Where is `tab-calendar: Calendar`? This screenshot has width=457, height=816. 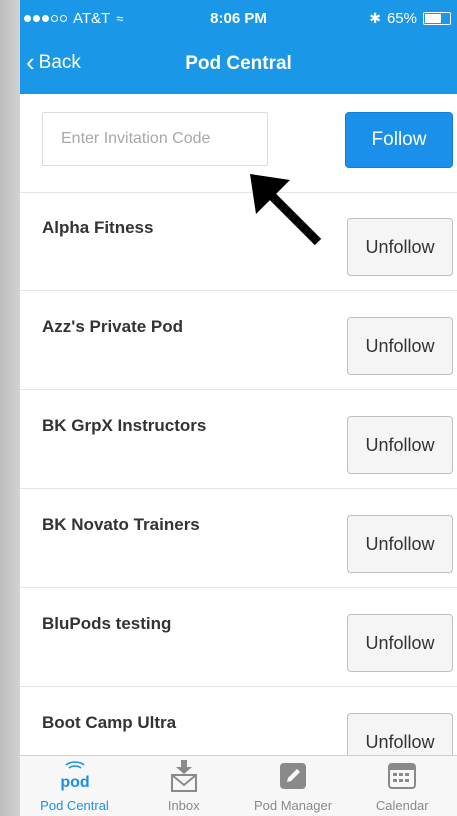 tab-calendar: Calendar is located at coordinates (402, 786).